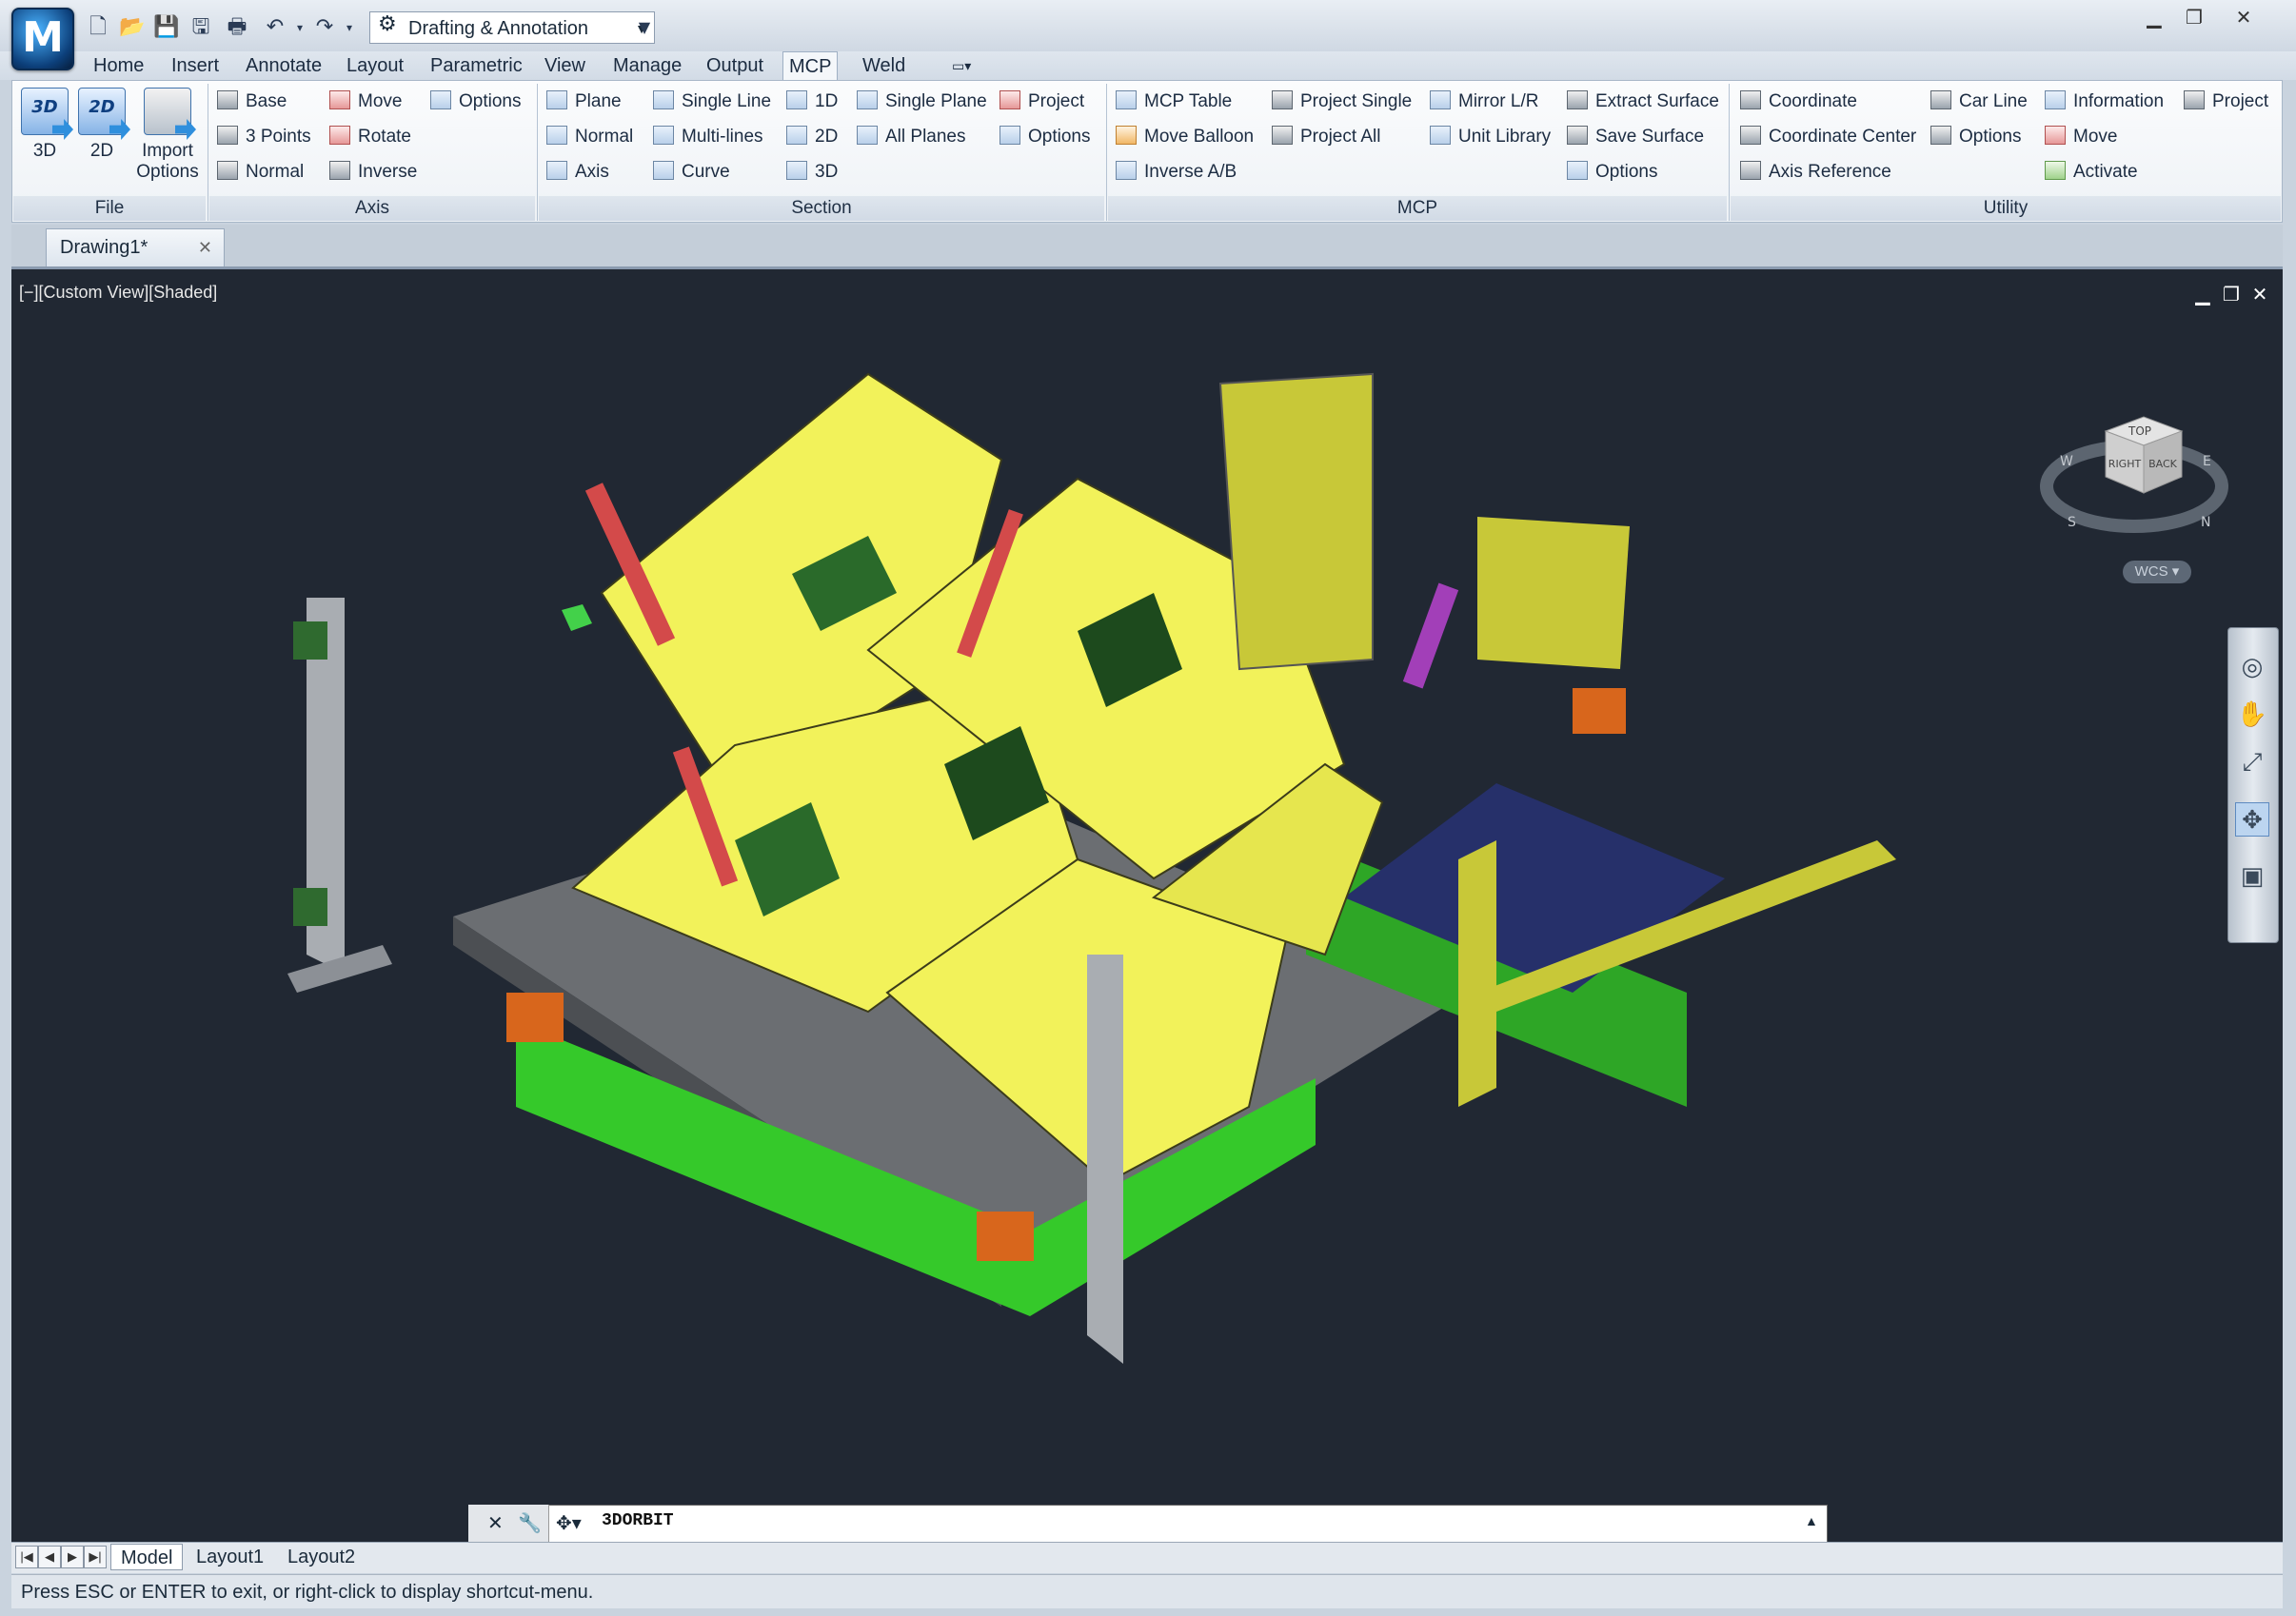  What do you see at coordinates (135, 247) in the screenshot?
I see `document-tab: Drawing1* ✕` at bounding box center [135, 247].